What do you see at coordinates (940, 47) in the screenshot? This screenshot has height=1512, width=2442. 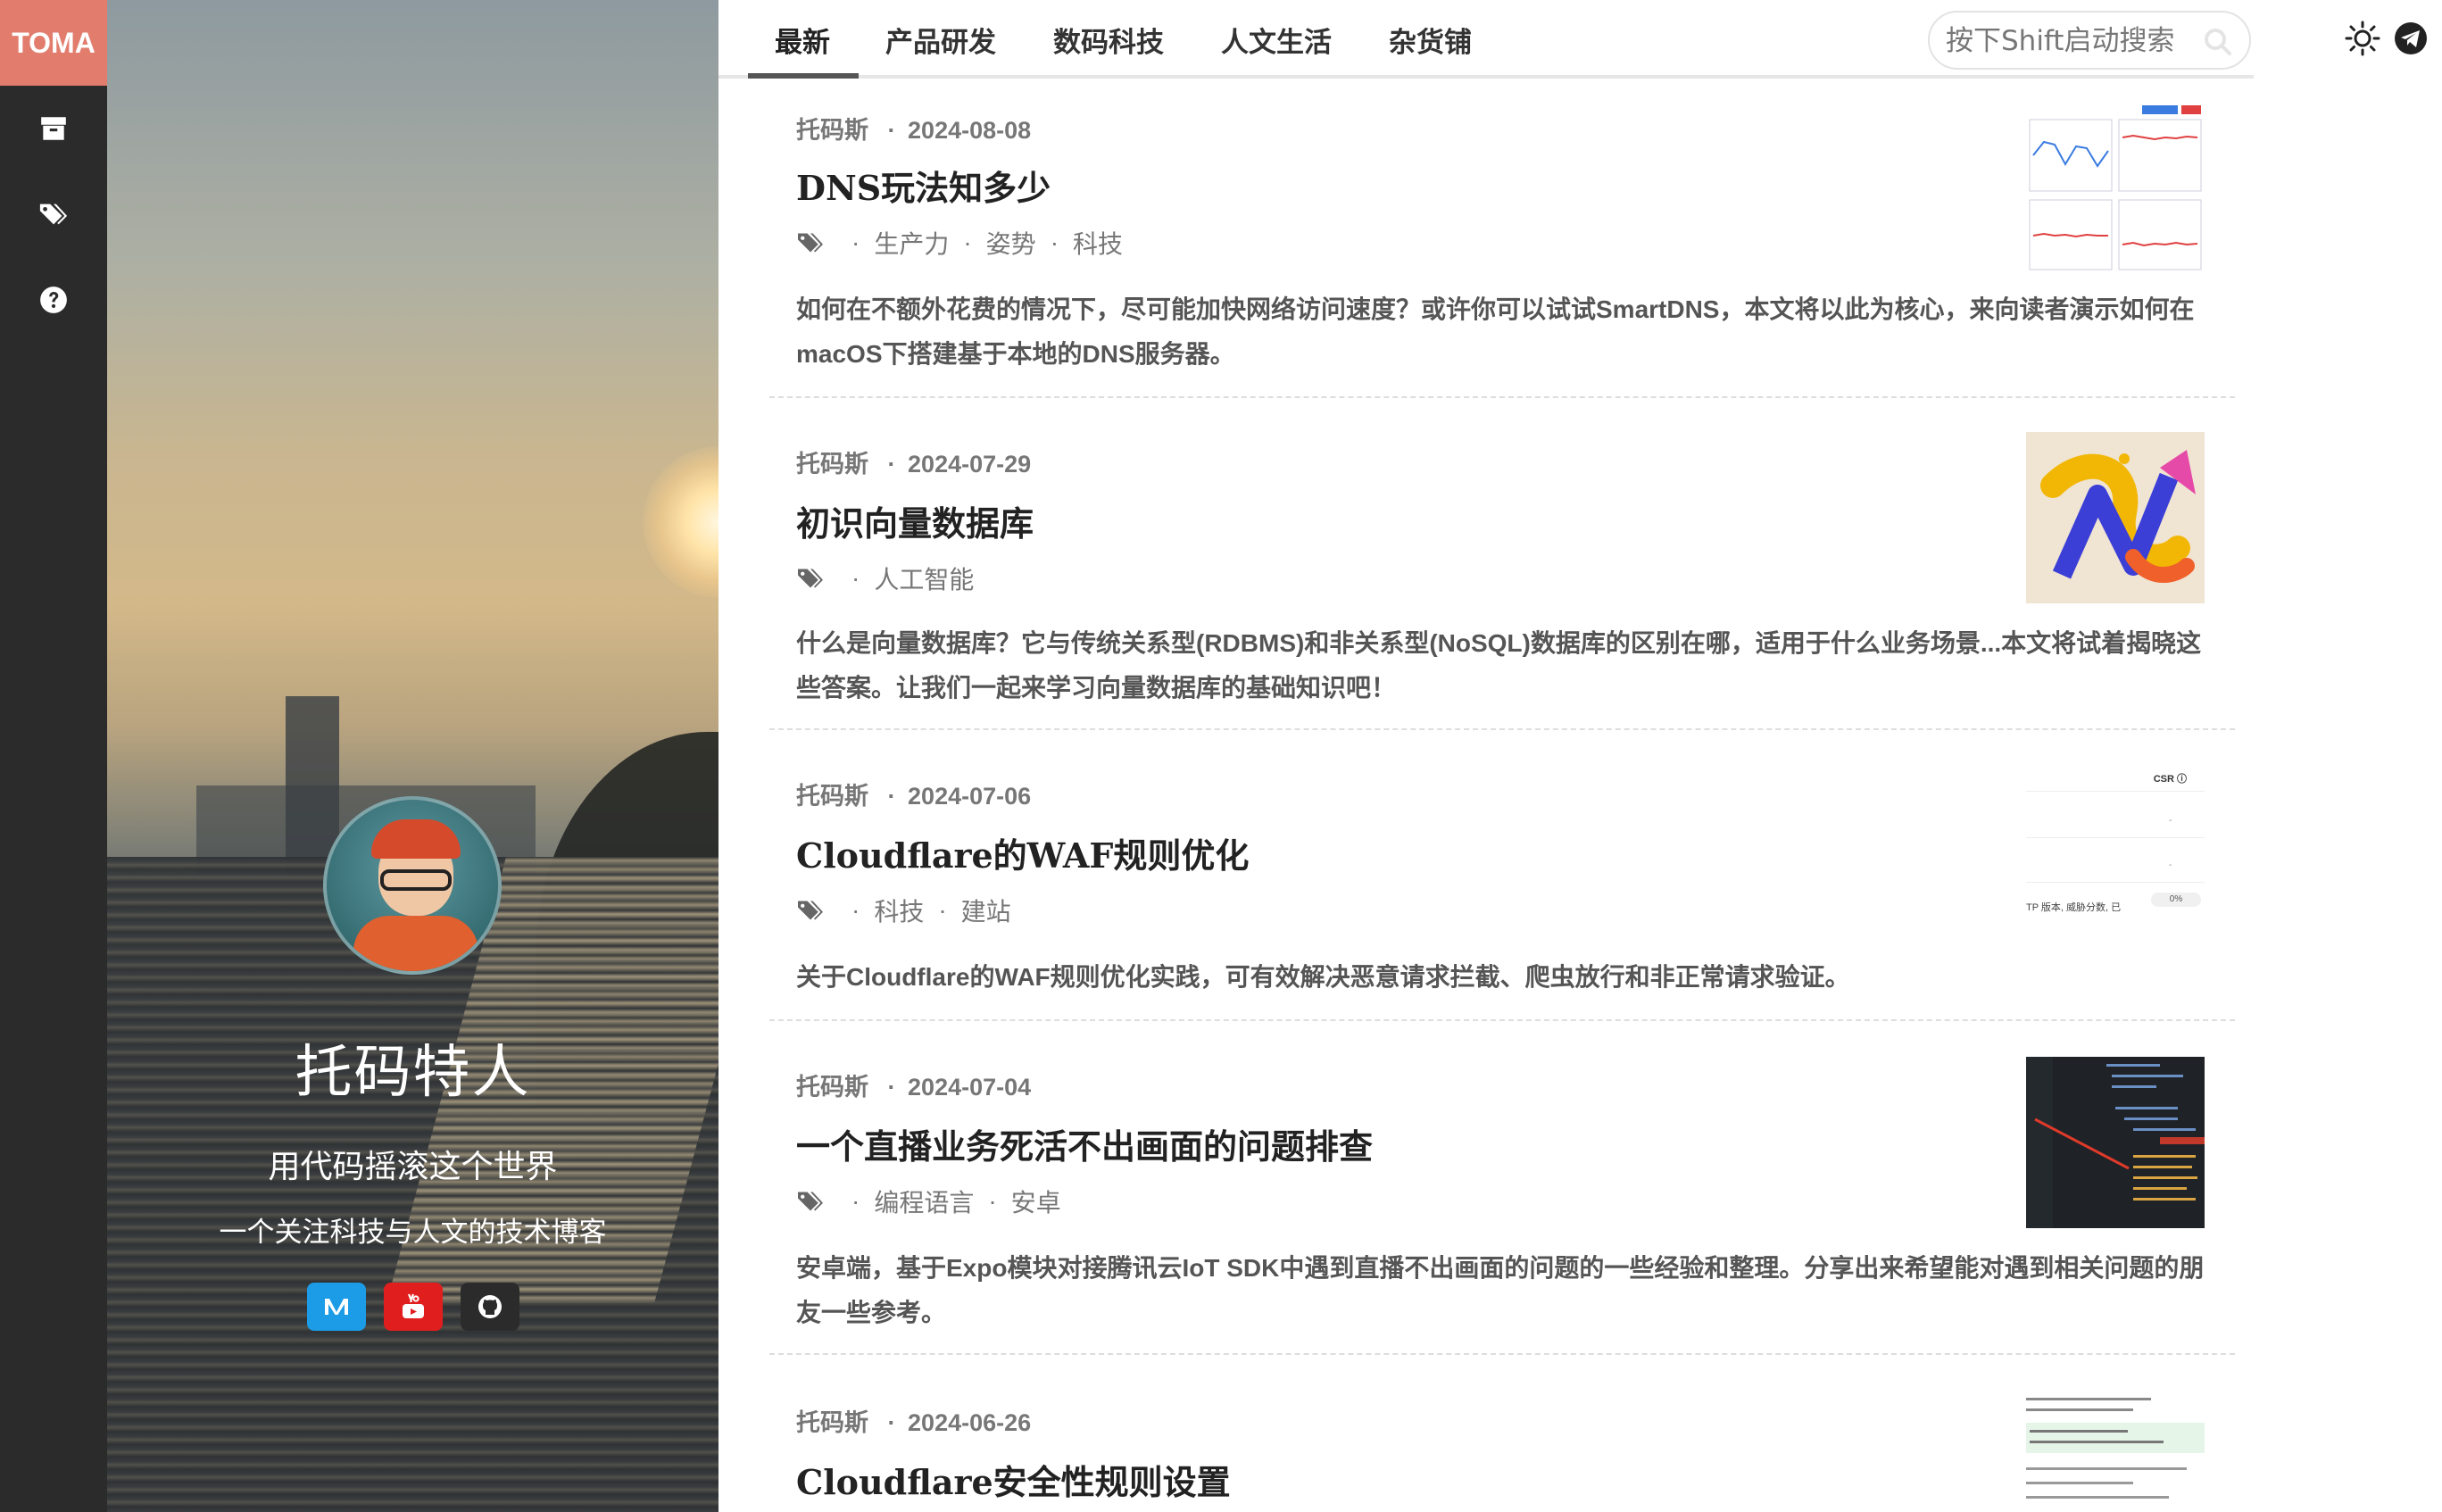 I see `tab-product-dev: 产品研发` at bounding box center [940, 47].